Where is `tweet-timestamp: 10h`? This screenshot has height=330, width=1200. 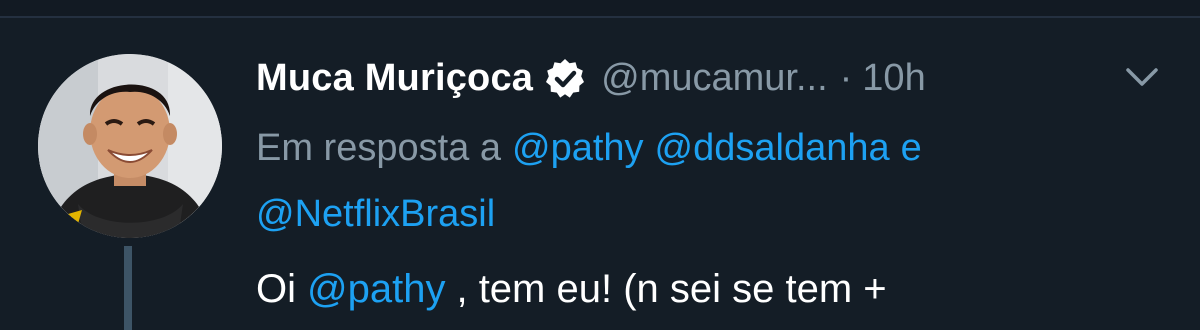
tweet-timestamp: 10h is located at coordinates (893, 78).